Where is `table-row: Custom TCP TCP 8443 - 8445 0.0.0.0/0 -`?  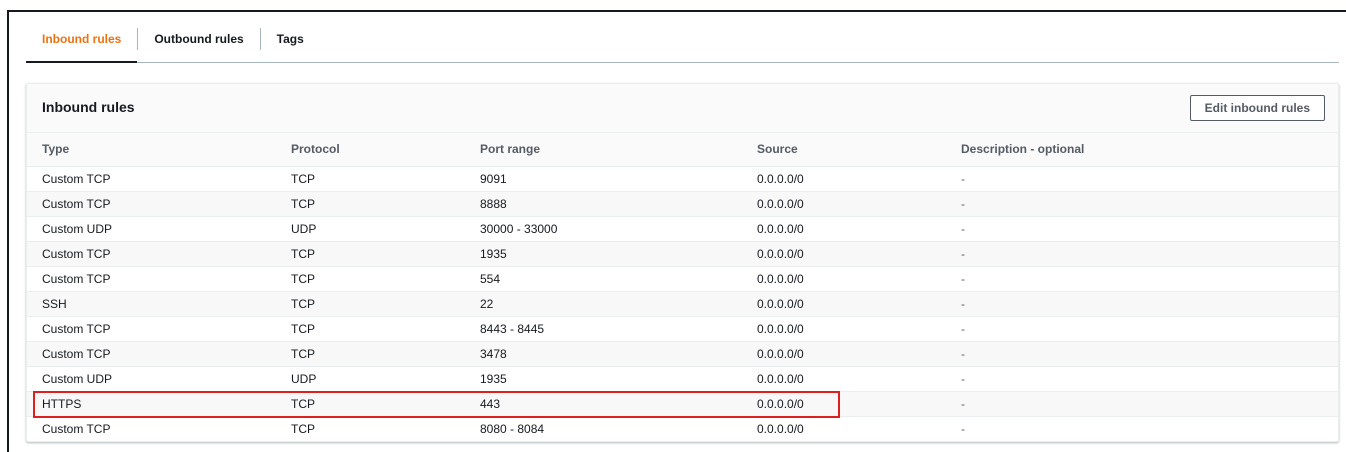 table-row: Custom TCP TCP 8443 - 8445 0.0.0.0/0 - is located at coordinates (682, 329).